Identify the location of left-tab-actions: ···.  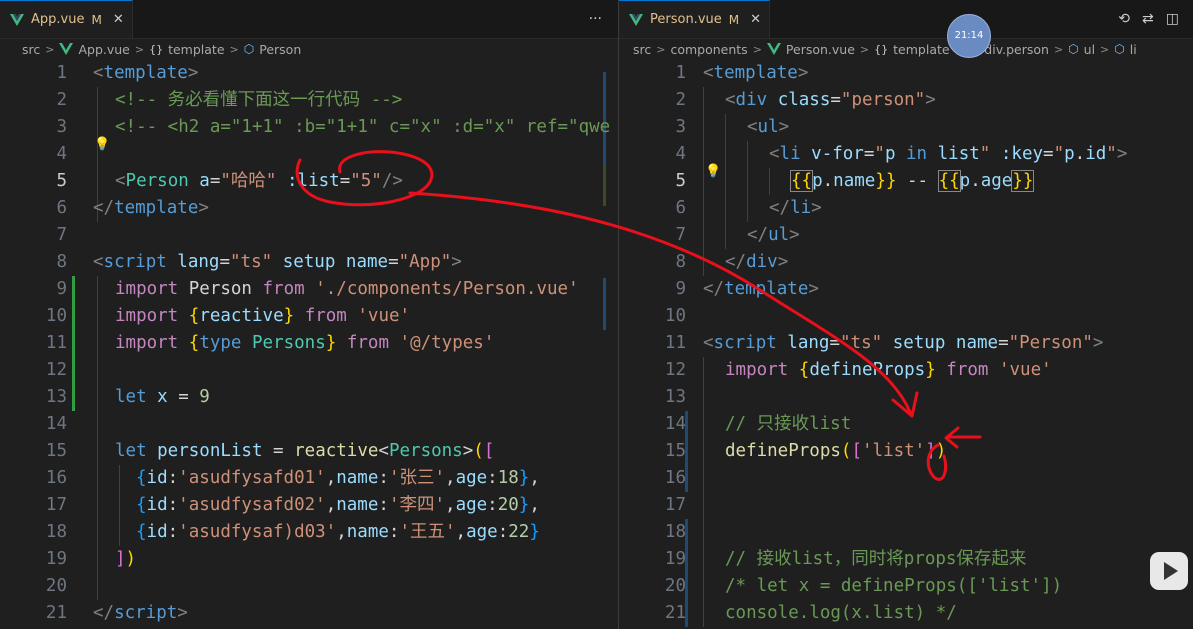
(595, 19).